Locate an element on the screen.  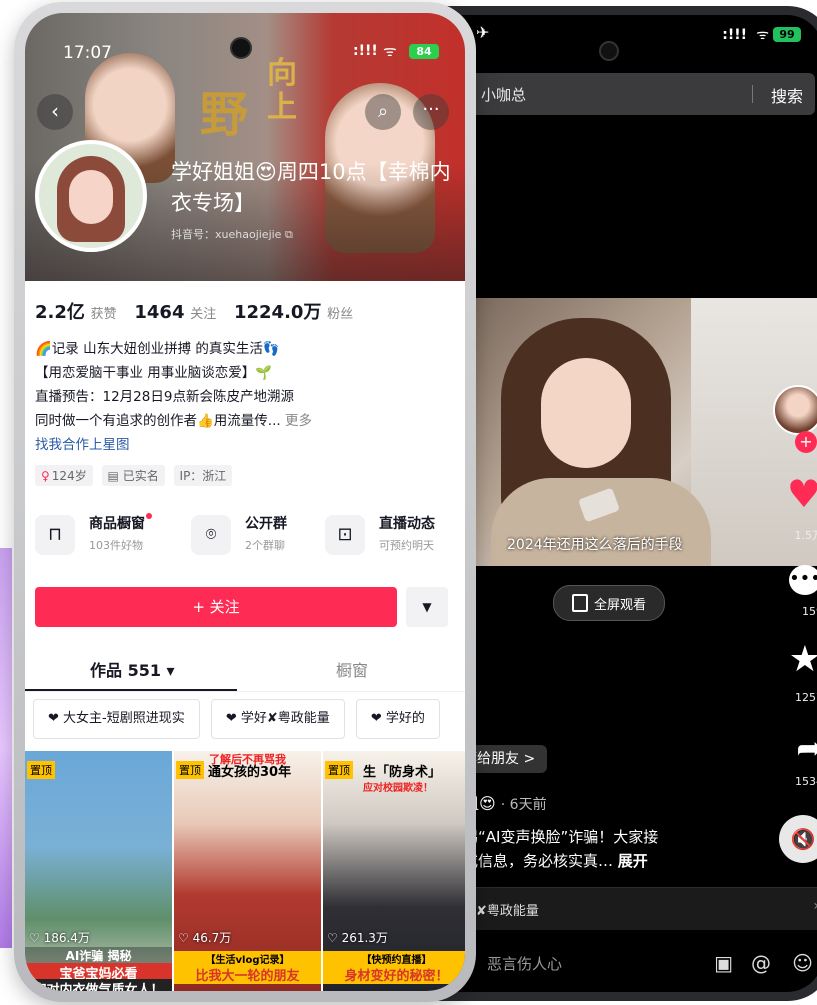
collection-chips: ❤ 大女主-短剧照进现实 ❤ 学好✘粤政能量 ❤ 学好的 is located at coordinates (249, 719).